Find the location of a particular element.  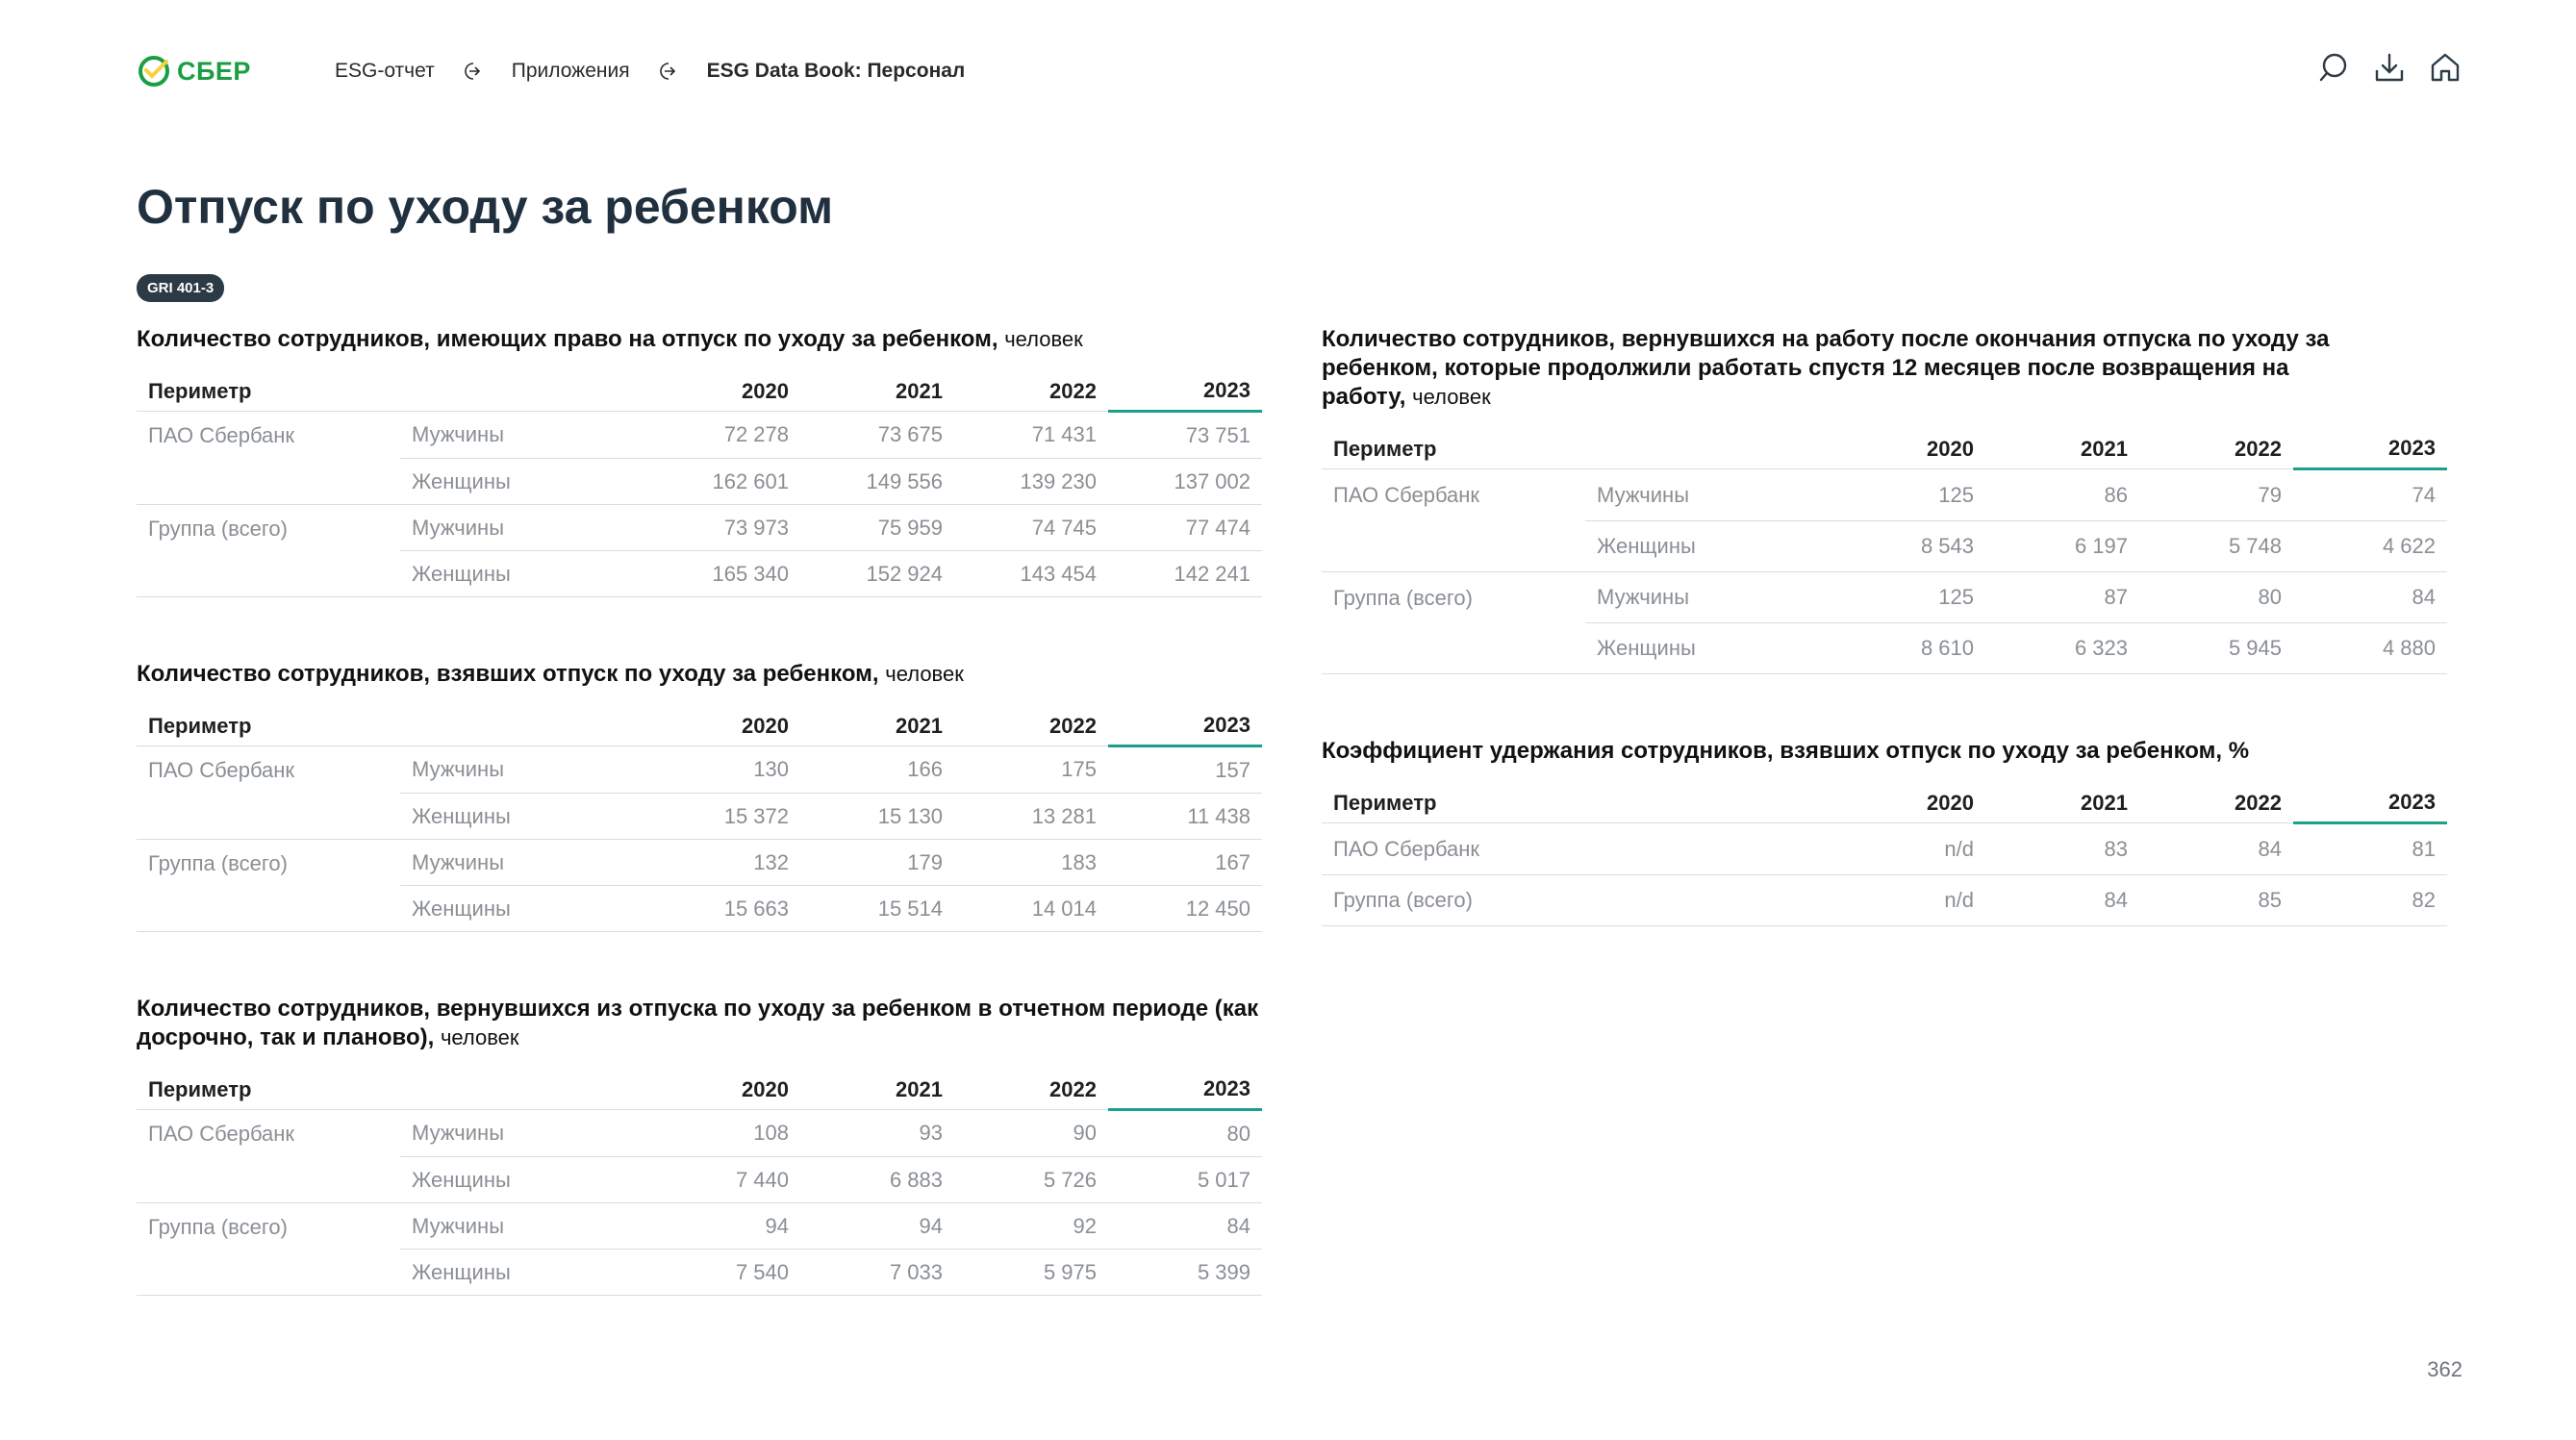

value-cell: 5 017 is located at coordinates (1185, 1179).